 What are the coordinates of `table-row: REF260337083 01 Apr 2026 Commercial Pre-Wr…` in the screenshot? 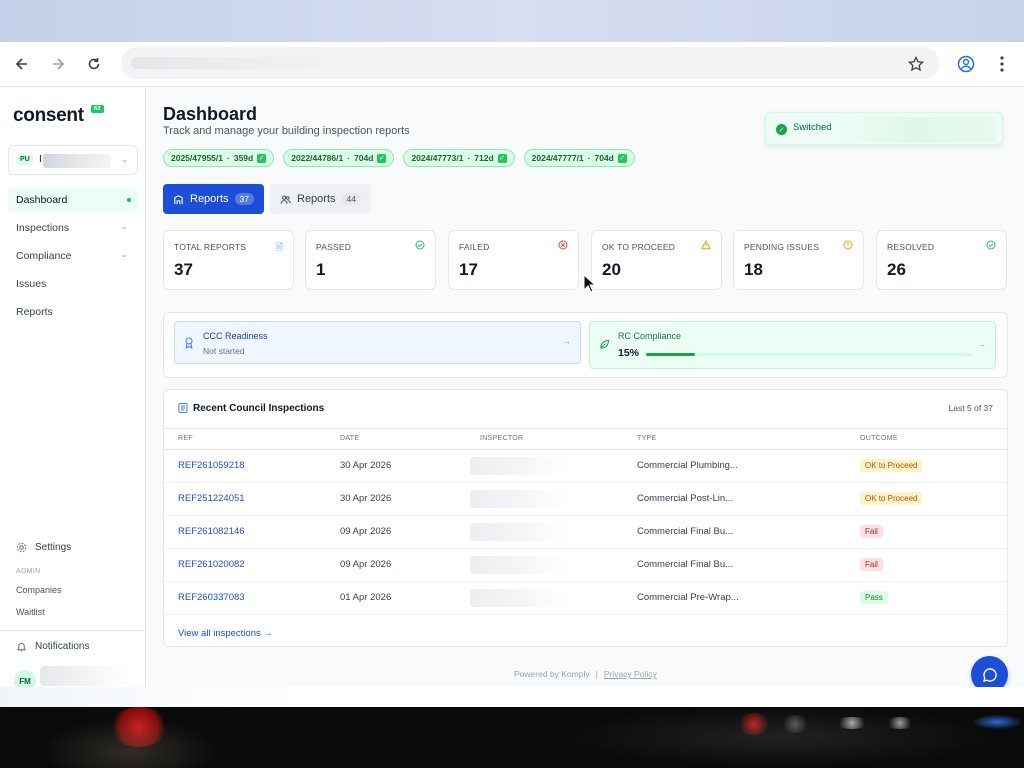 It's located at (585, 598).